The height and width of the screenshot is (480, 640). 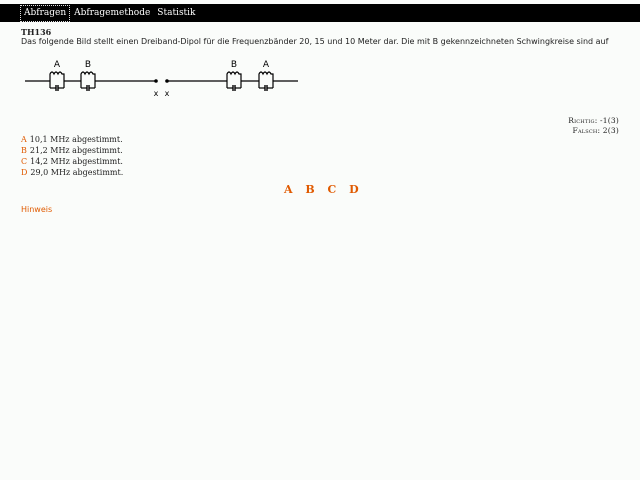 I want to click on dipole-diagram: A B B A x x, so click(x=161, y=79).